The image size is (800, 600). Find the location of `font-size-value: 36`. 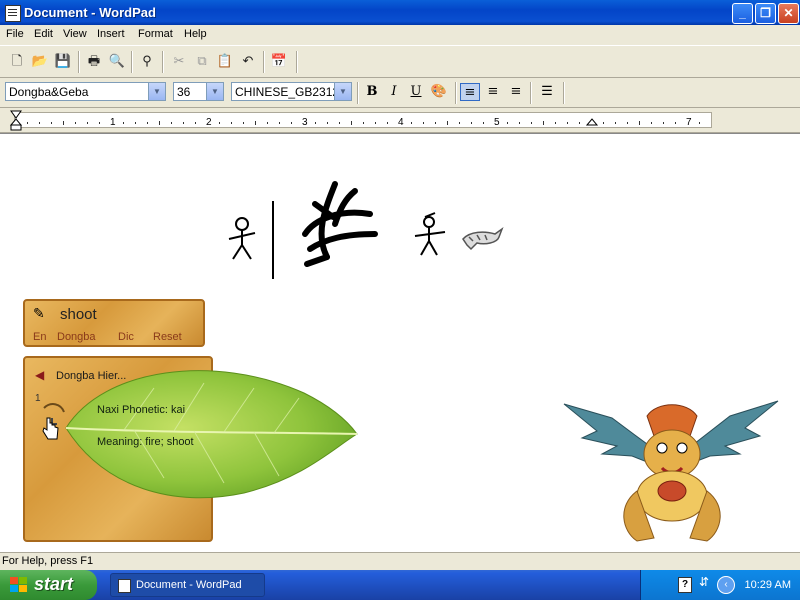

font-size-value: 36 is located at coordinates (184, 92).